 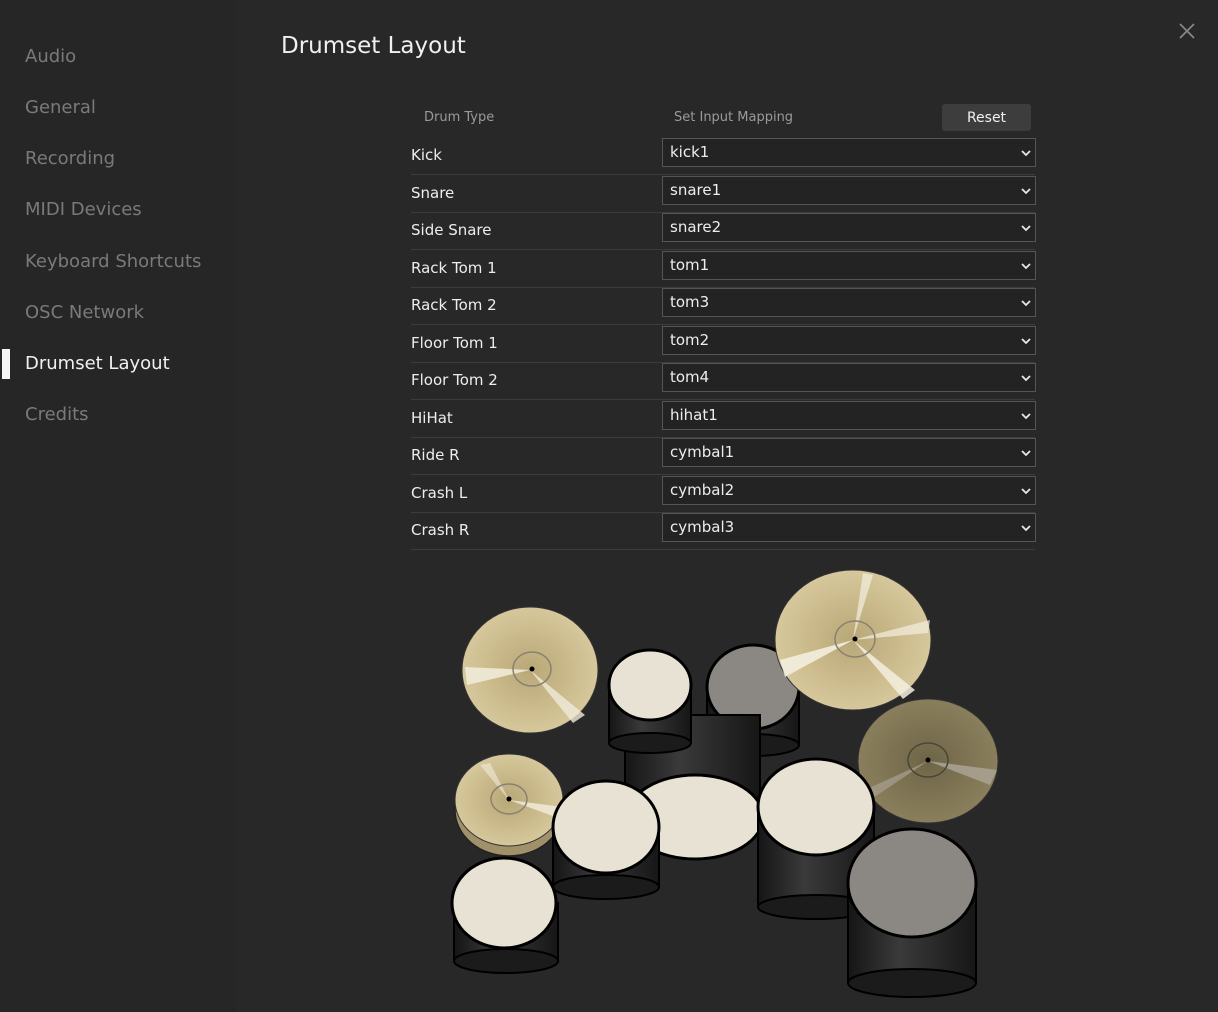 I want to click on drum-row-ride-r: Ride R cymbal1, so click(x=723, y=456).